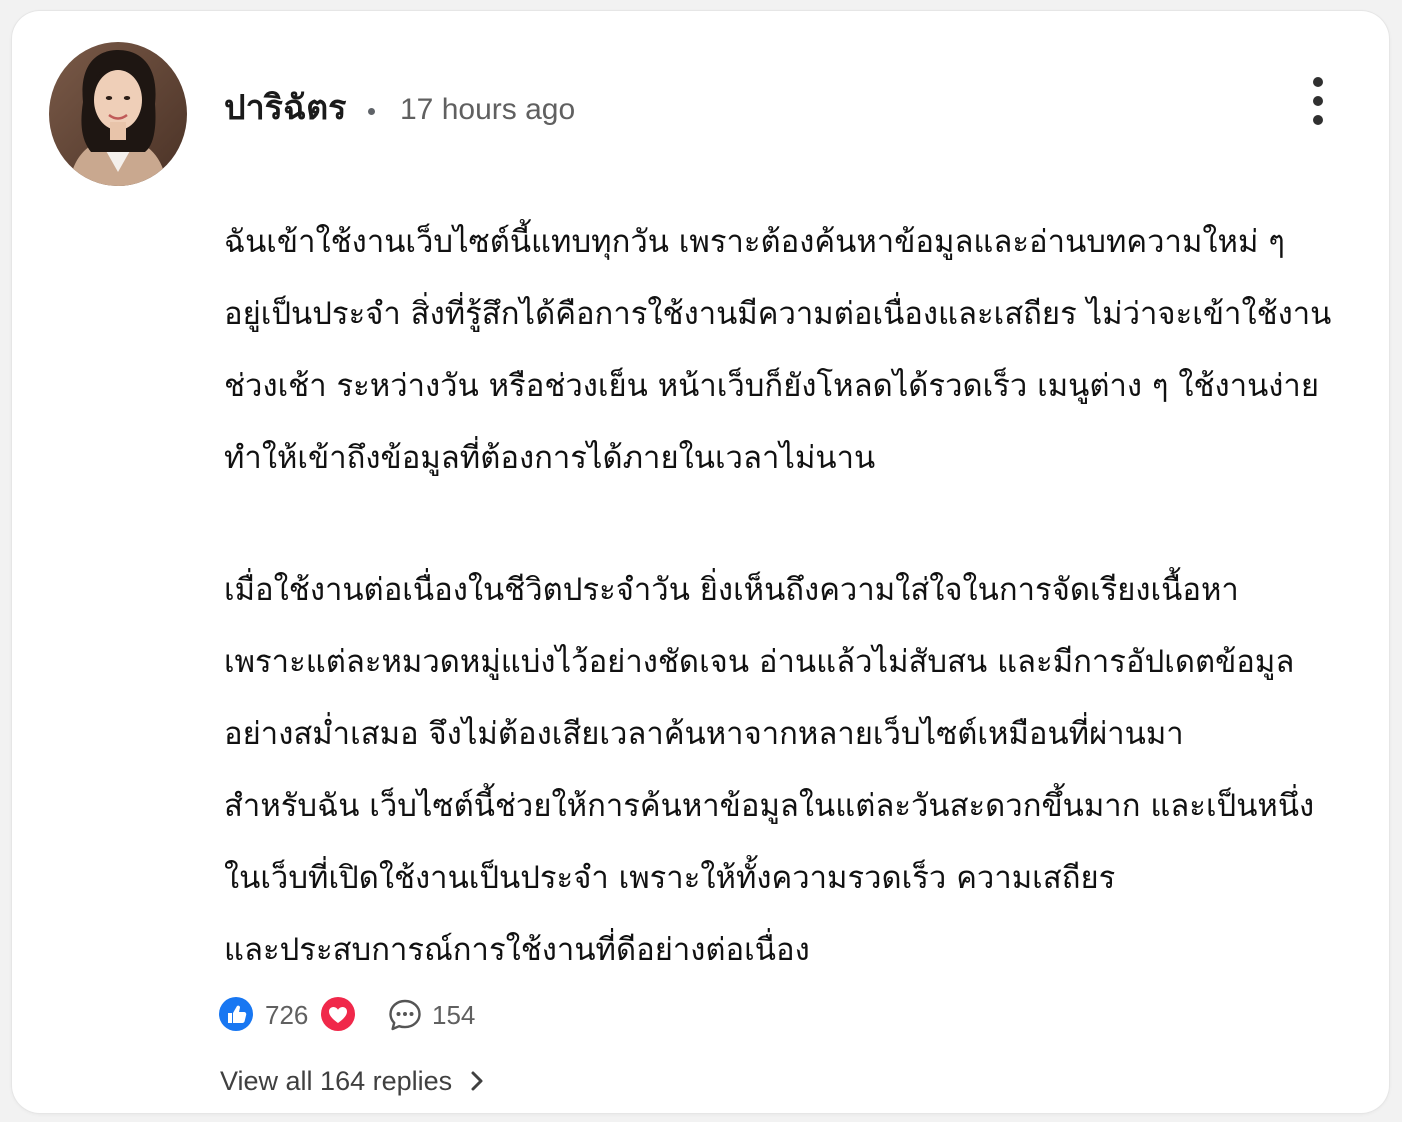  What do you see at coordinates (454, 1015) in the screenshot?
I see `comment-count: 154` at bounding box center [454, 1015].